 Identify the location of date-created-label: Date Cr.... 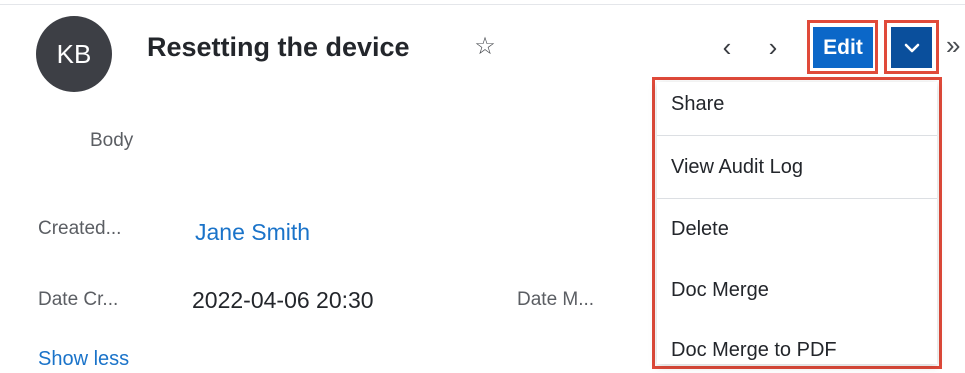
(78, 299).